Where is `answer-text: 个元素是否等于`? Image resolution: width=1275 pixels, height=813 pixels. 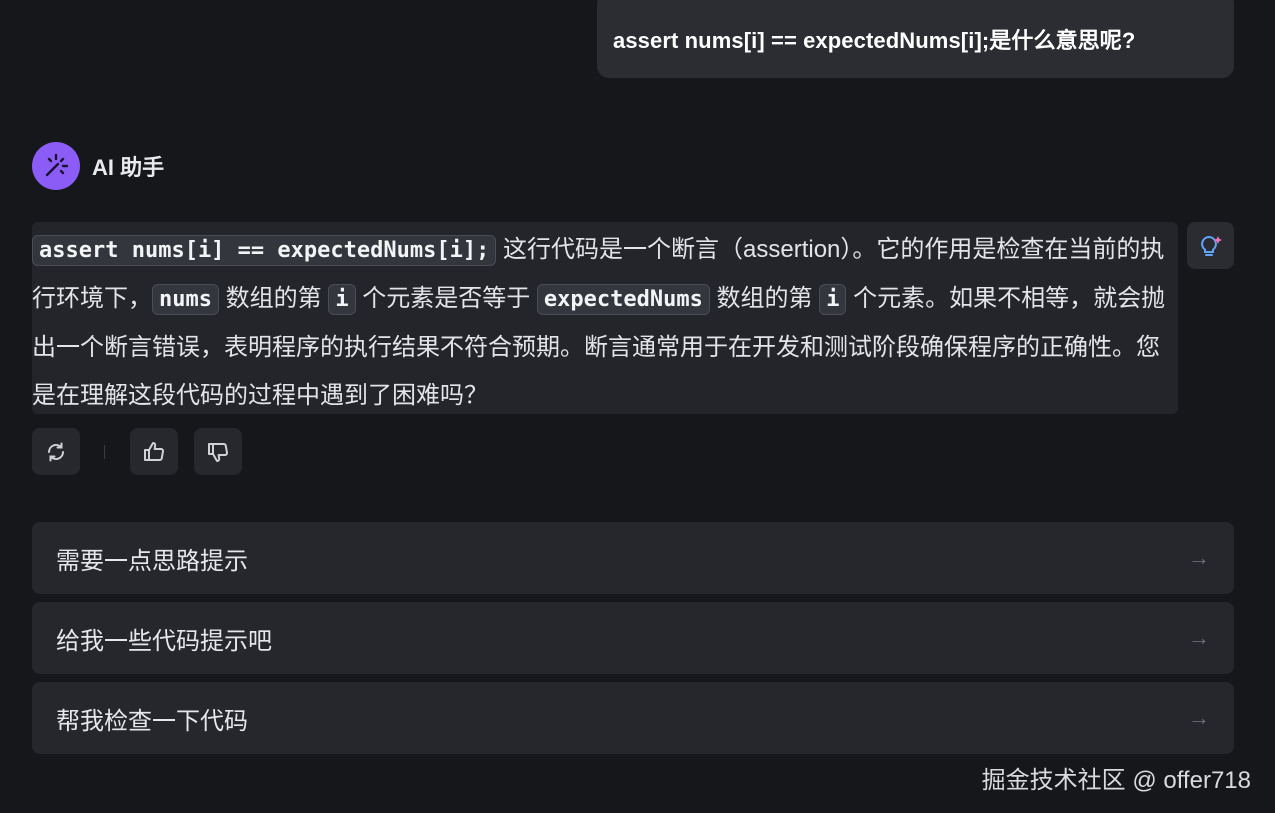
answer-text: 个元素是否等于 is located at coordinates (446, 298).